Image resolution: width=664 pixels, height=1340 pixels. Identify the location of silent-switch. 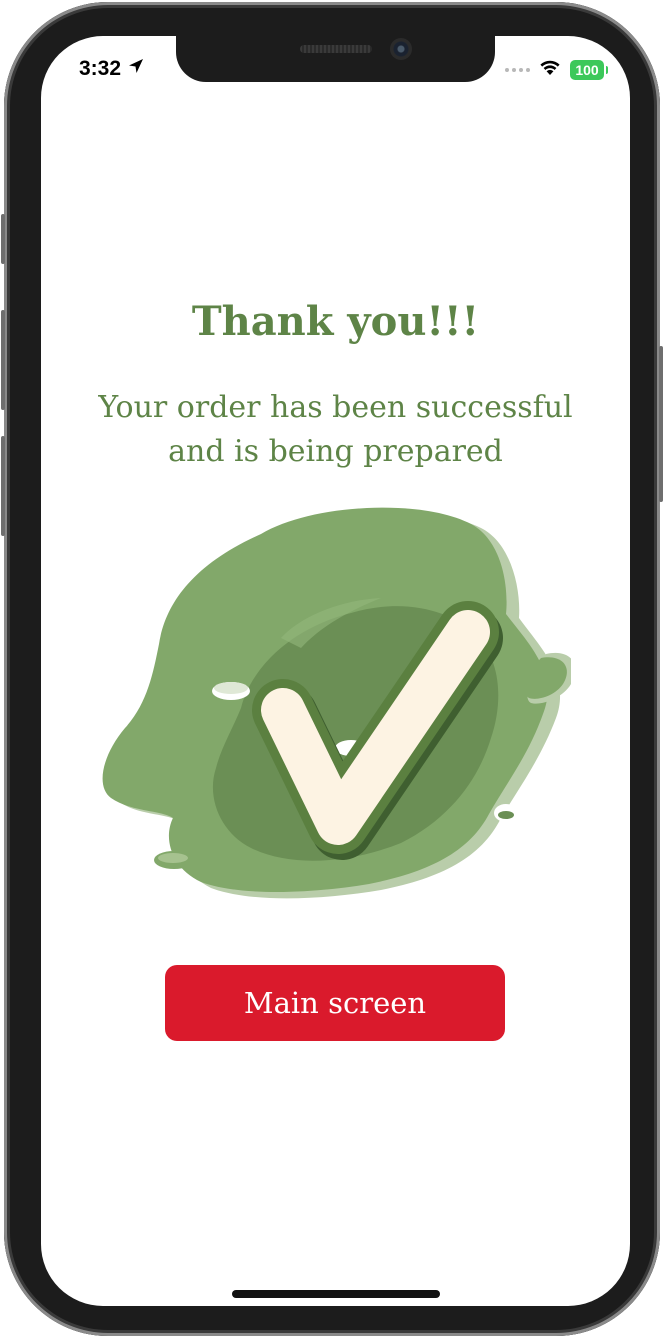
(3, 239).